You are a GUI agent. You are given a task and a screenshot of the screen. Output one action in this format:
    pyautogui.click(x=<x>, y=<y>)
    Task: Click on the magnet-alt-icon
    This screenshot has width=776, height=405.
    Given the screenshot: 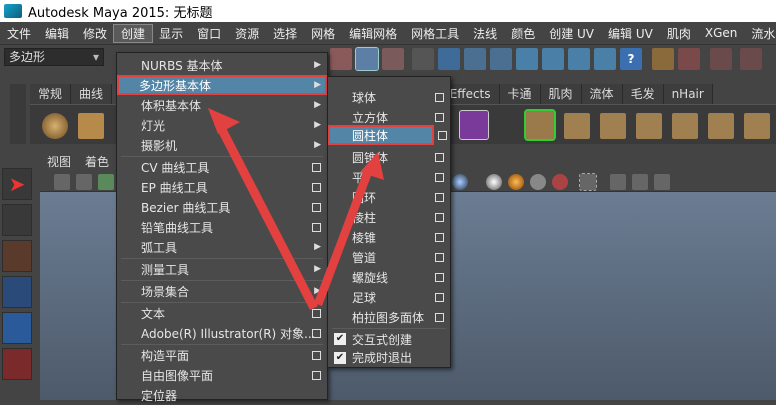 What is the action you would take?
    pyautogui.click(x=751, y=59)
    